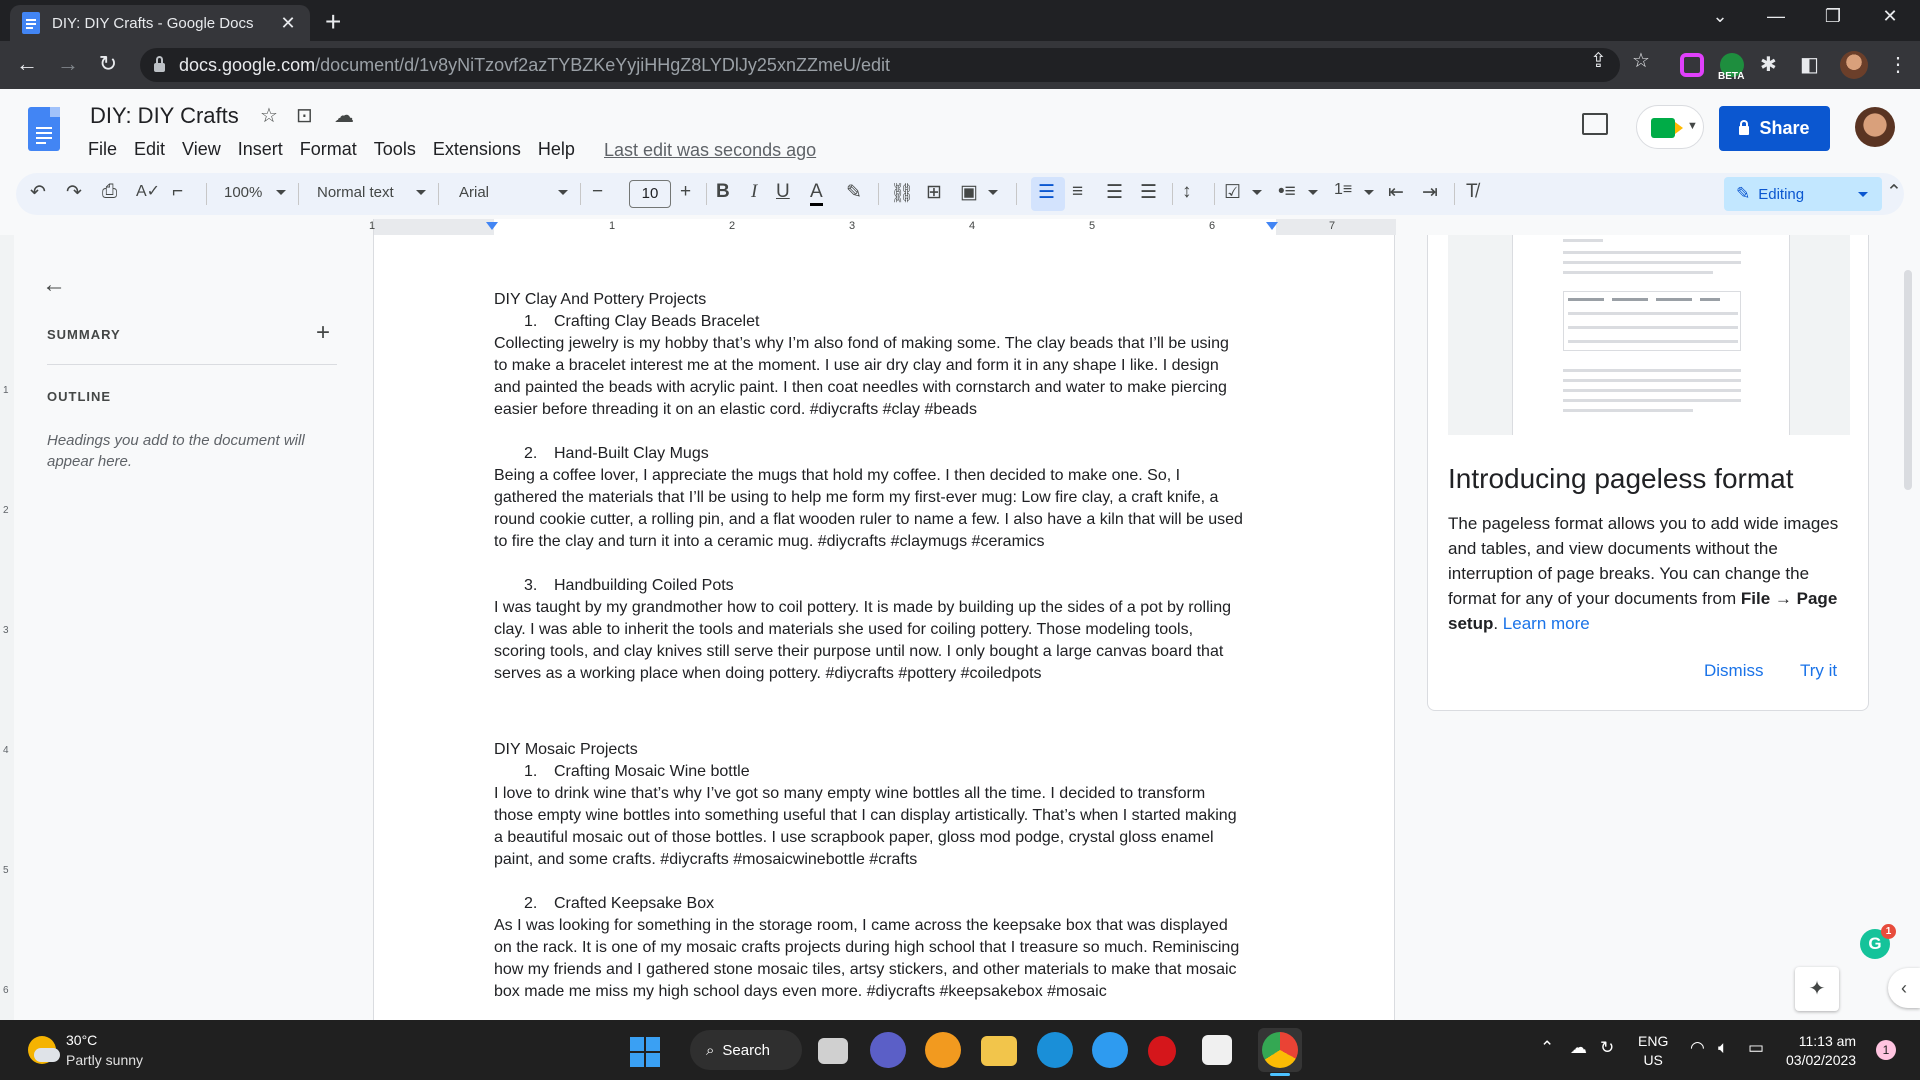 The width and height of the screenshot is (1920, 1080). What do you see at coordinates (1396, 192) in the screenshot?
I see `decrease-indent-icon: ⇤` at bounding box center [1396, 192].